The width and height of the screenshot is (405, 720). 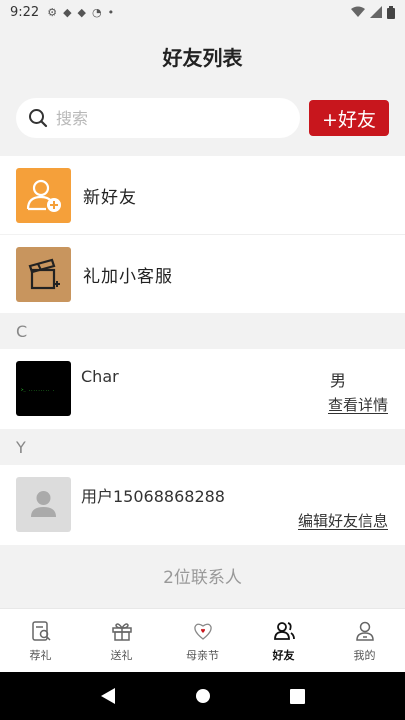 I want to click on app-notification-icon: ◆, so click(x=67, y=12).